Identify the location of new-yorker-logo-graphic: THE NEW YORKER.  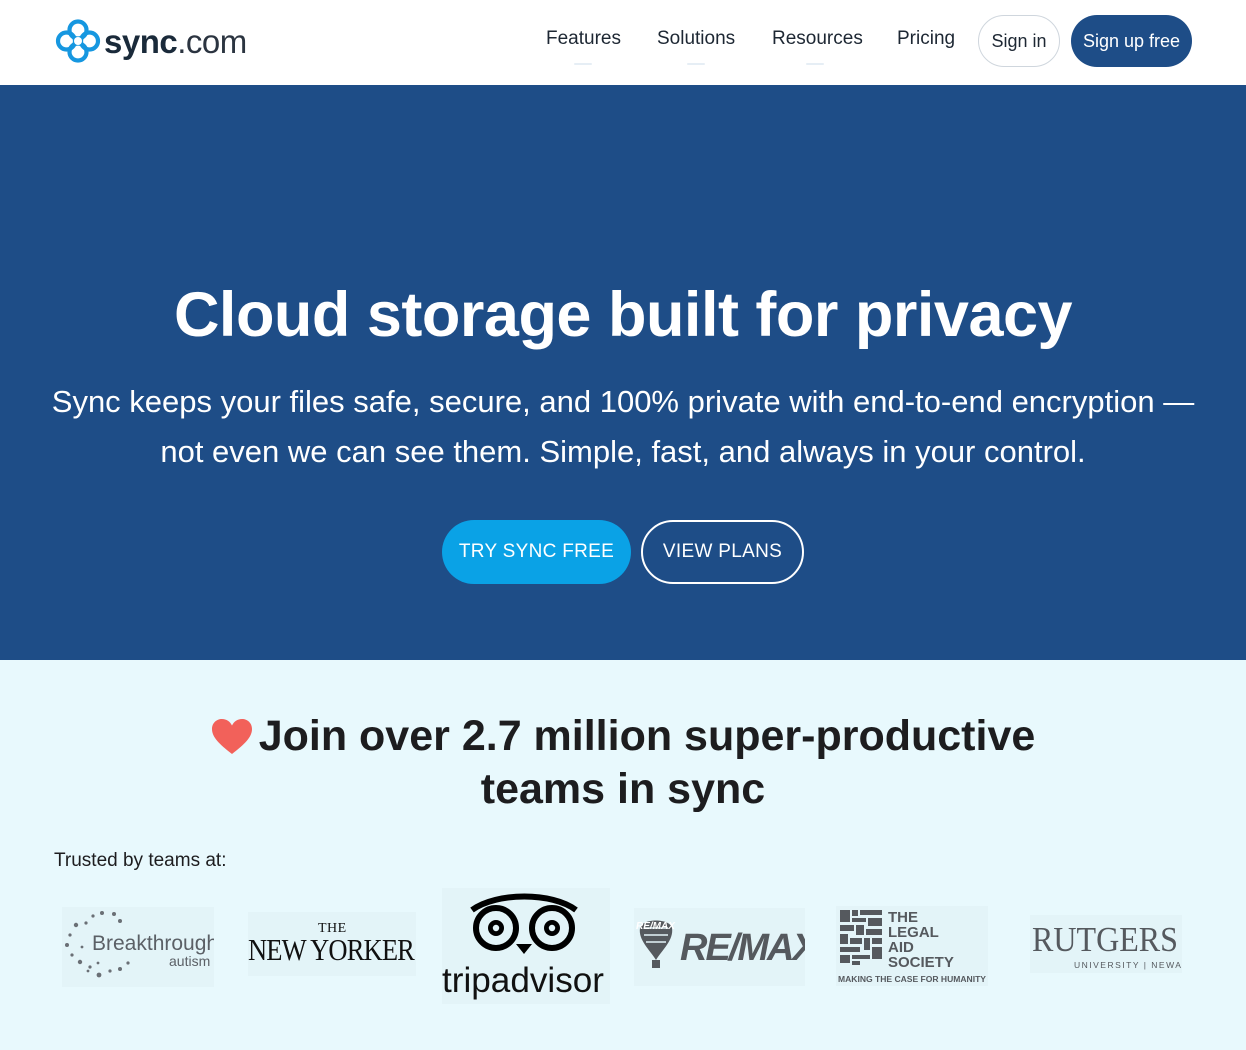
(332, 944).